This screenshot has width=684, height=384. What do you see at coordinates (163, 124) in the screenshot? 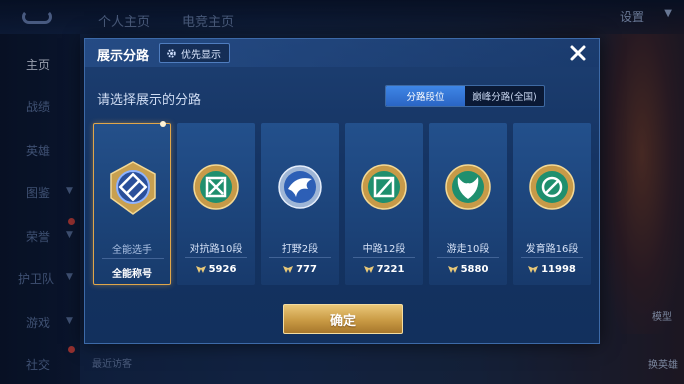
I see `selected-corner-marker` at bounding box center [163, 124].